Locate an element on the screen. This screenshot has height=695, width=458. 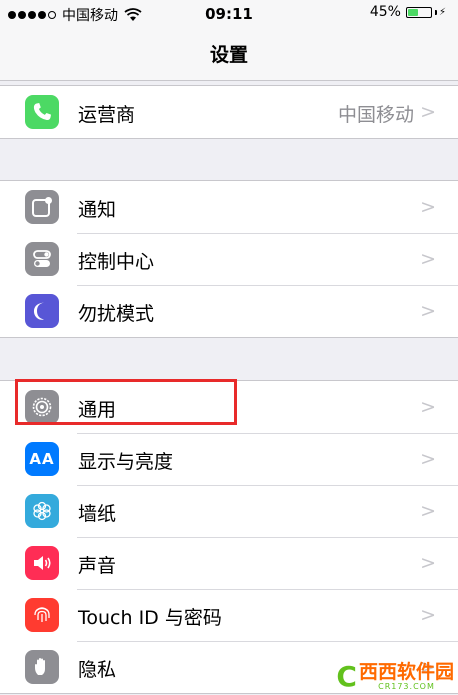
settings-row-touch-id: Touch ID 与密码 > is located at coordinates (229, 615).